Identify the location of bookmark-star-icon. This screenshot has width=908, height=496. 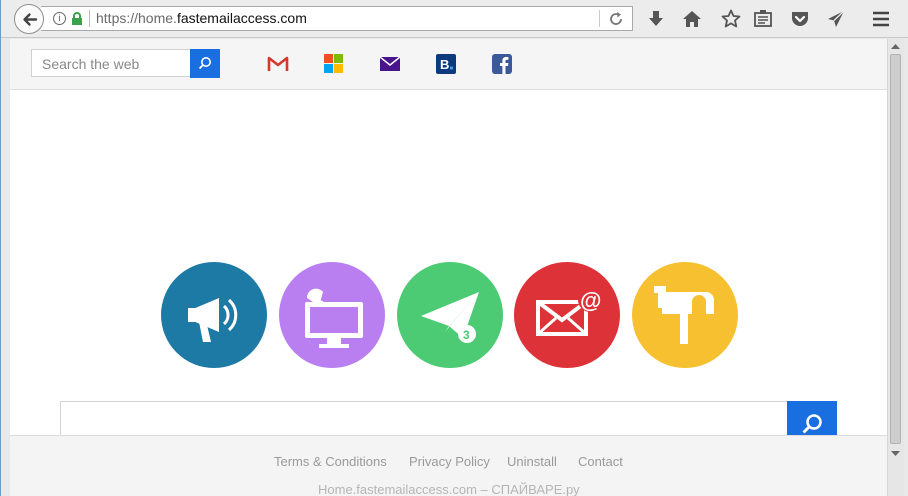
(731, 19).